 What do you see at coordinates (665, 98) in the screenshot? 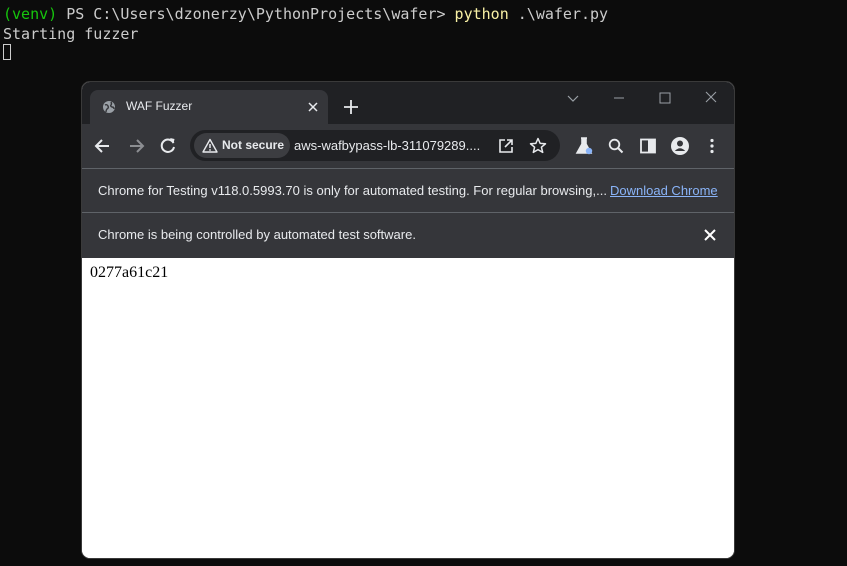
I see `maximize-icon` at bounding box center [665, 98].